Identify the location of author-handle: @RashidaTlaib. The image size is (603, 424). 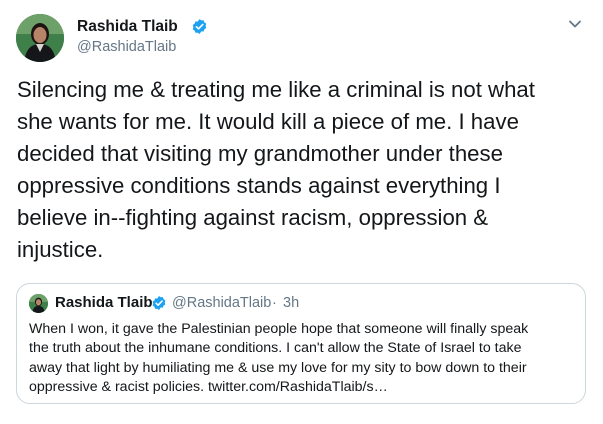
(126, 47).